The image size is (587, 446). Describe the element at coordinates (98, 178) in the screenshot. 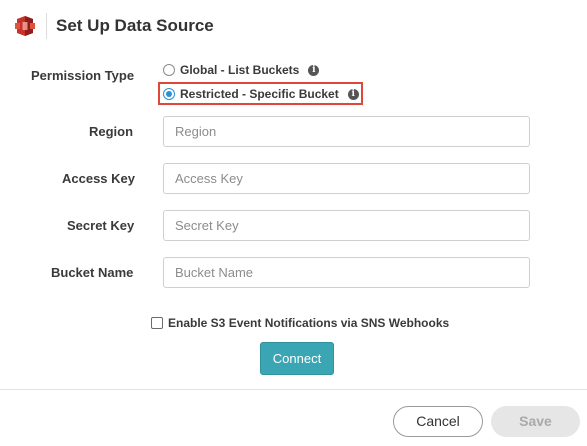

I see `access-key-label: Access Key` at that location.